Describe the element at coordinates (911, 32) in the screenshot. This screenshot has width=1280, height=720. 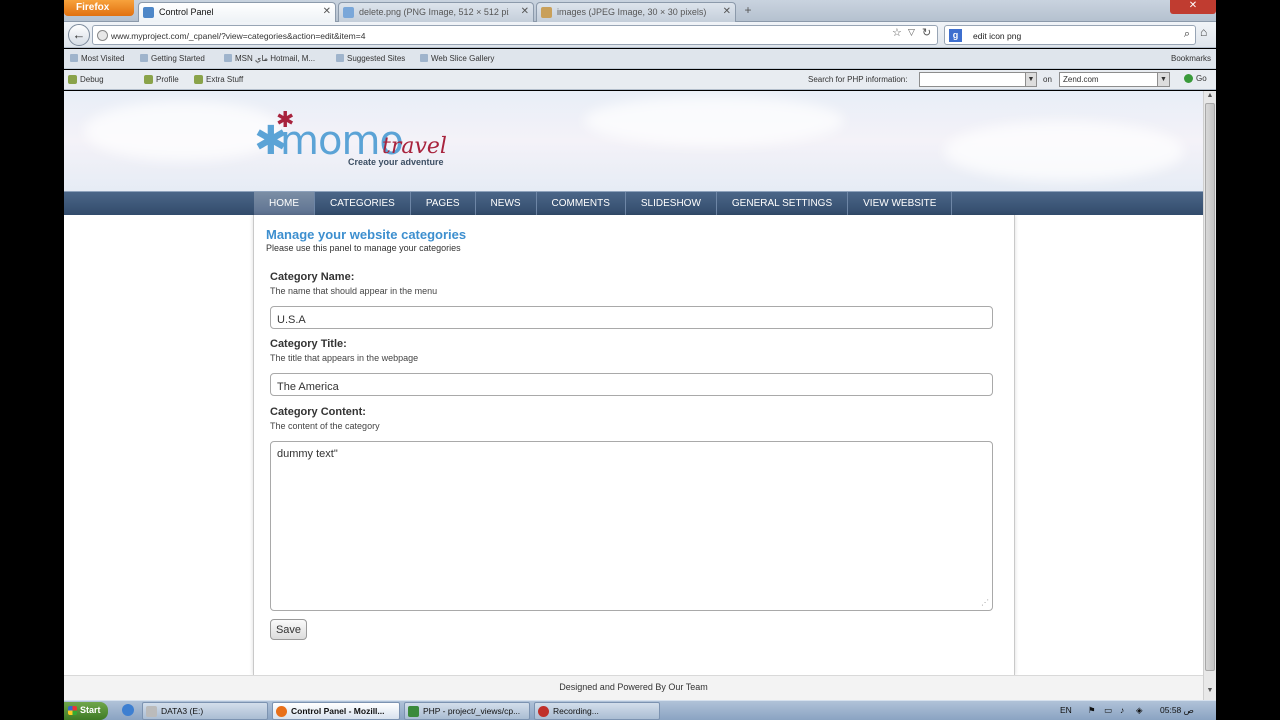
I see `history-dropdown-icon: ▽` at that location.